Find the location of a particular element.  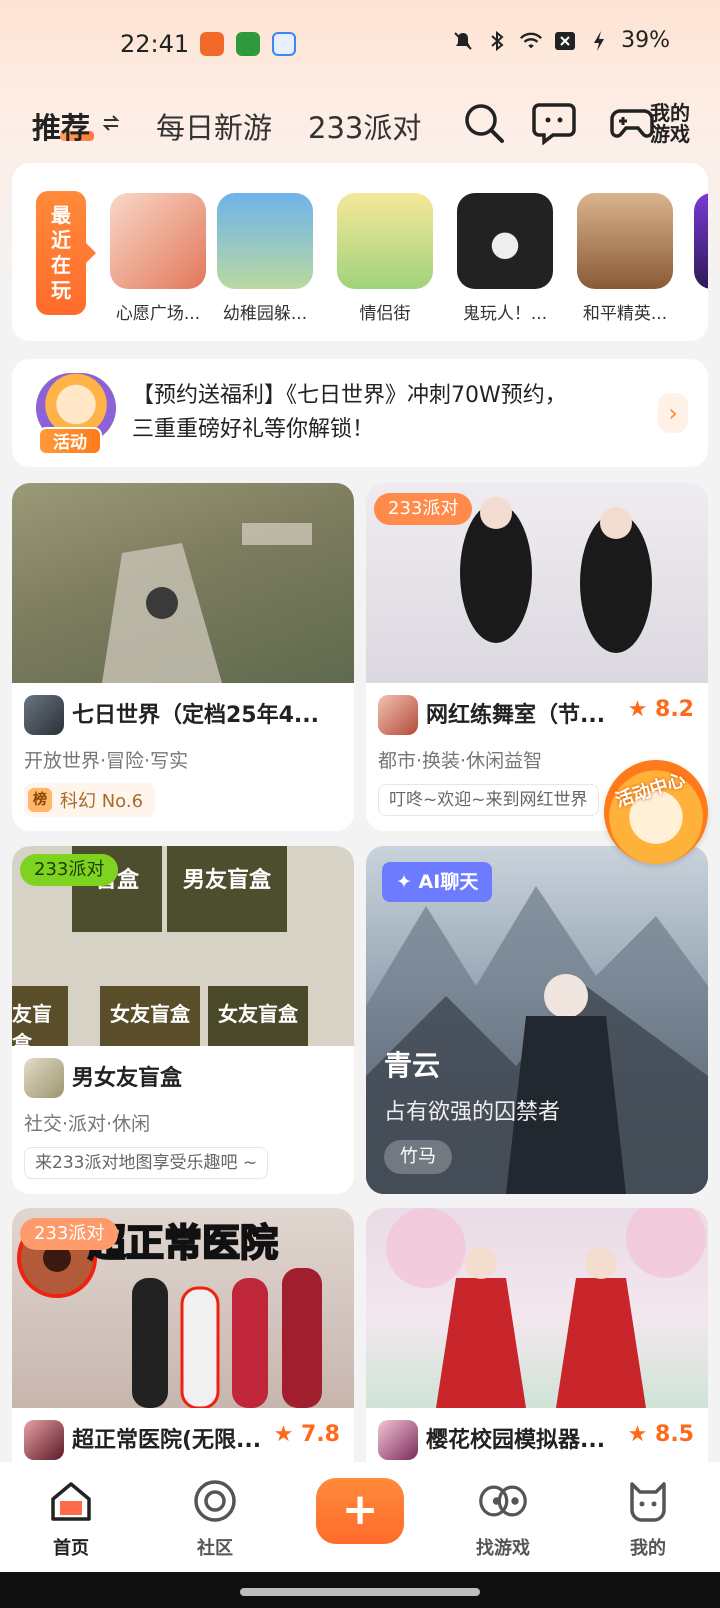

switch-icon is located at coordinates (111, 125).